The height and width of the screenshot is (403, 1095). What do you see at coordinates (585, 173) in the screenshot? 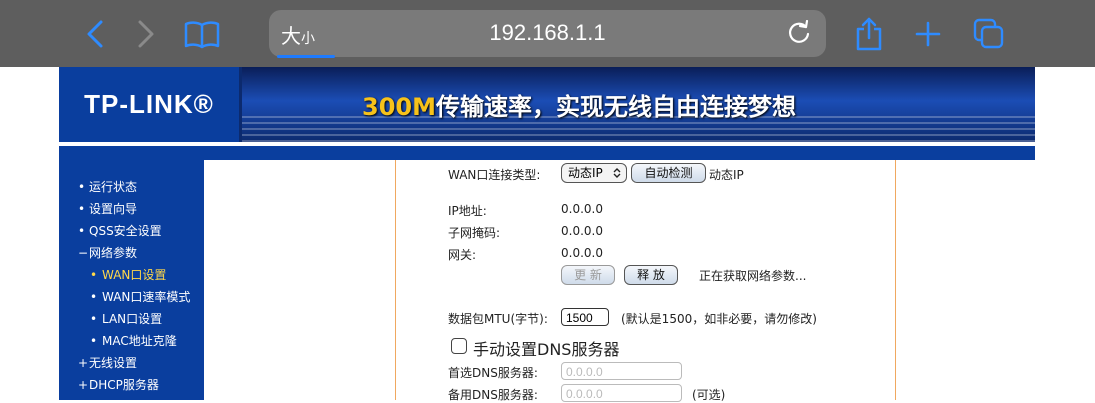
I see `conn-type-selected: 动态IP` at bounding box center [585, 173].